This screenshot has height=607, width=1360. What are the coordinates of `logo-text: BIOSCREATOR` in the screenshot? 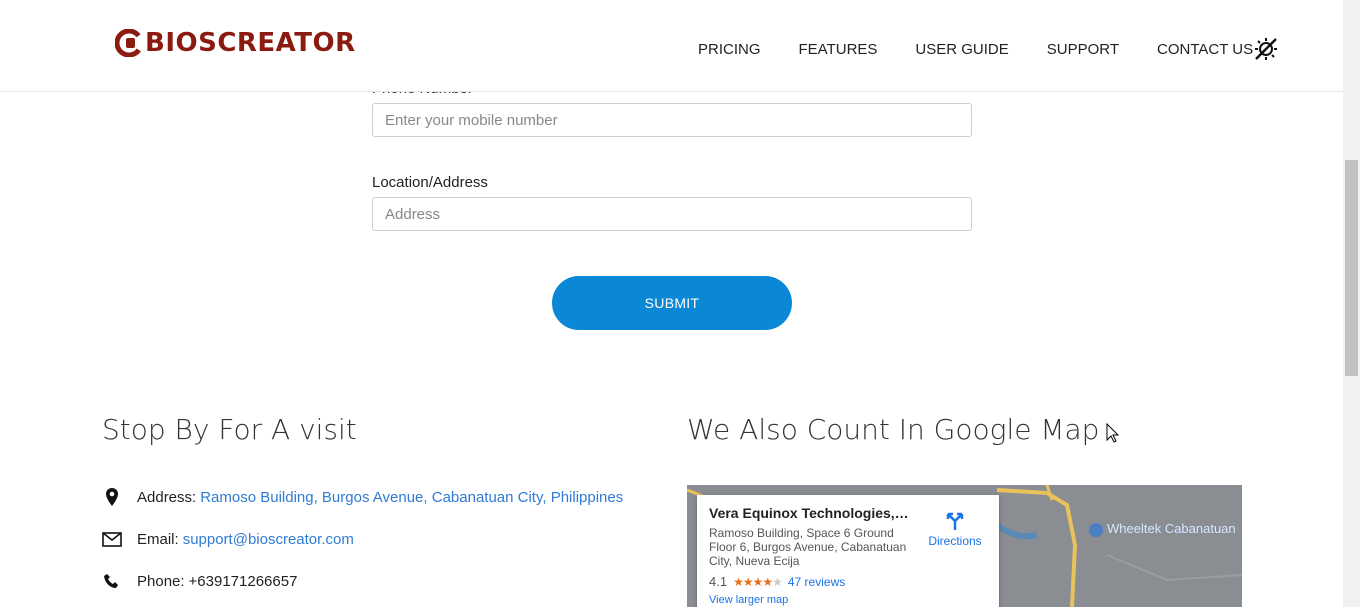 It's located at (250, 43).